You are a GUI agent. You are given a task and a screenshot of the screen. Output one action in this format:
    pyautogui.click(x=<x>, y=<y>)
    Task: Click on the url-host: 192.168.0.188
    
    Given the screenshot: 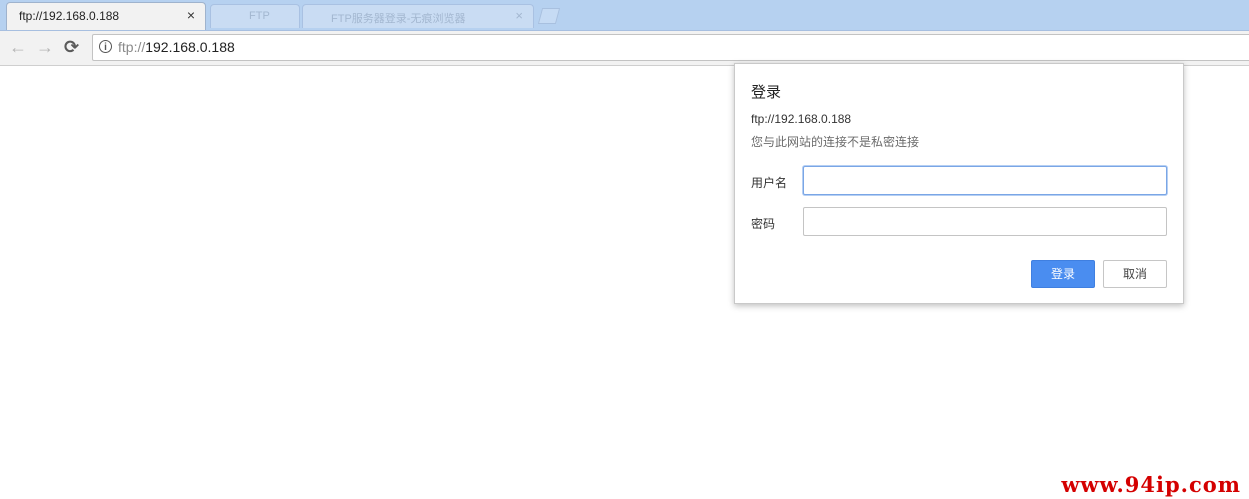 What is the action you would take?
    pyautogui.click(x=190, y=47)
    